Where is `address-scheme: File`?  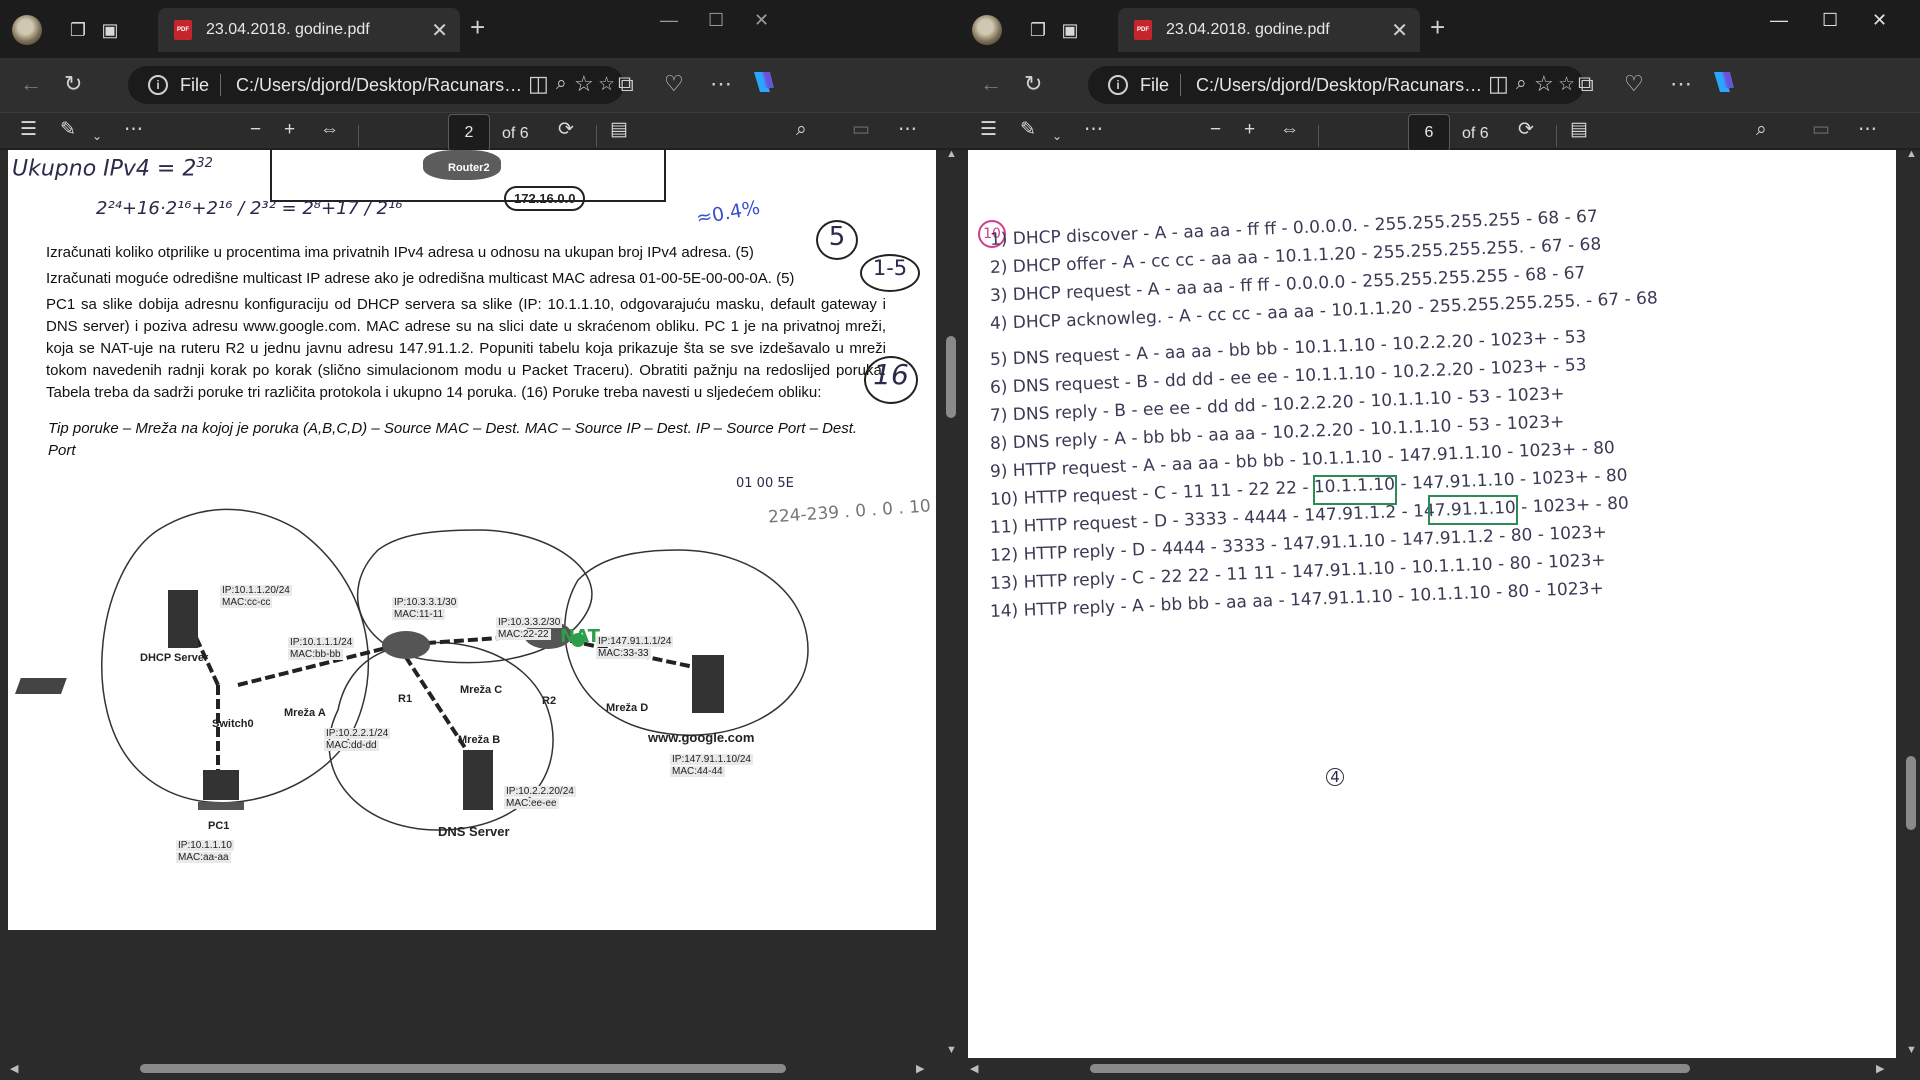 address-scheme: File is located at coordinates (195, 85).